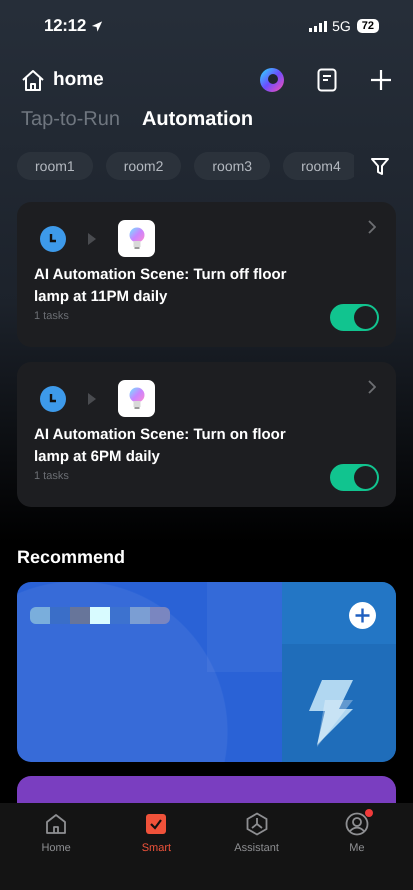 The height and width of the screenshot is (890, 413). I want to click on checkbox-icon, so click(156, 824).